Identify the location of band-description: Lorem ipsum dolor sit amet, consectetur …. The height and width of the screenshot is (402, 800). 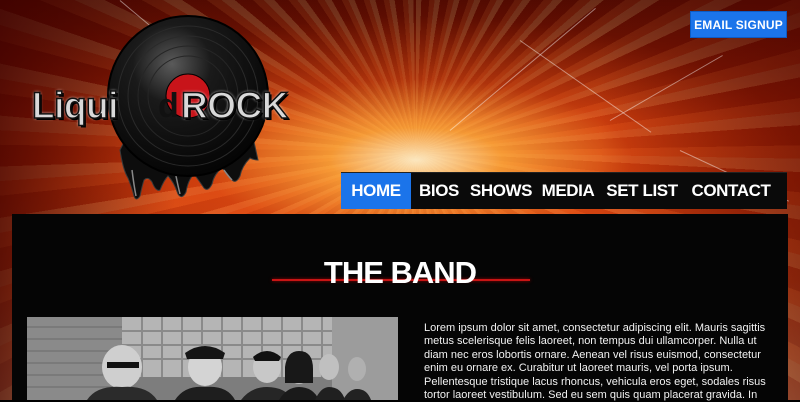
(595, 362).